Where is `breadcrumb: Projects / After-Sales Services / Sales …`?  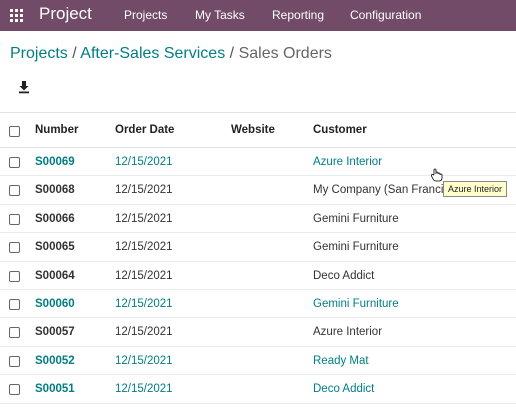
breadcrumb: Projects / After-Sales Services / Sales … is located at coordinates (171, 54).